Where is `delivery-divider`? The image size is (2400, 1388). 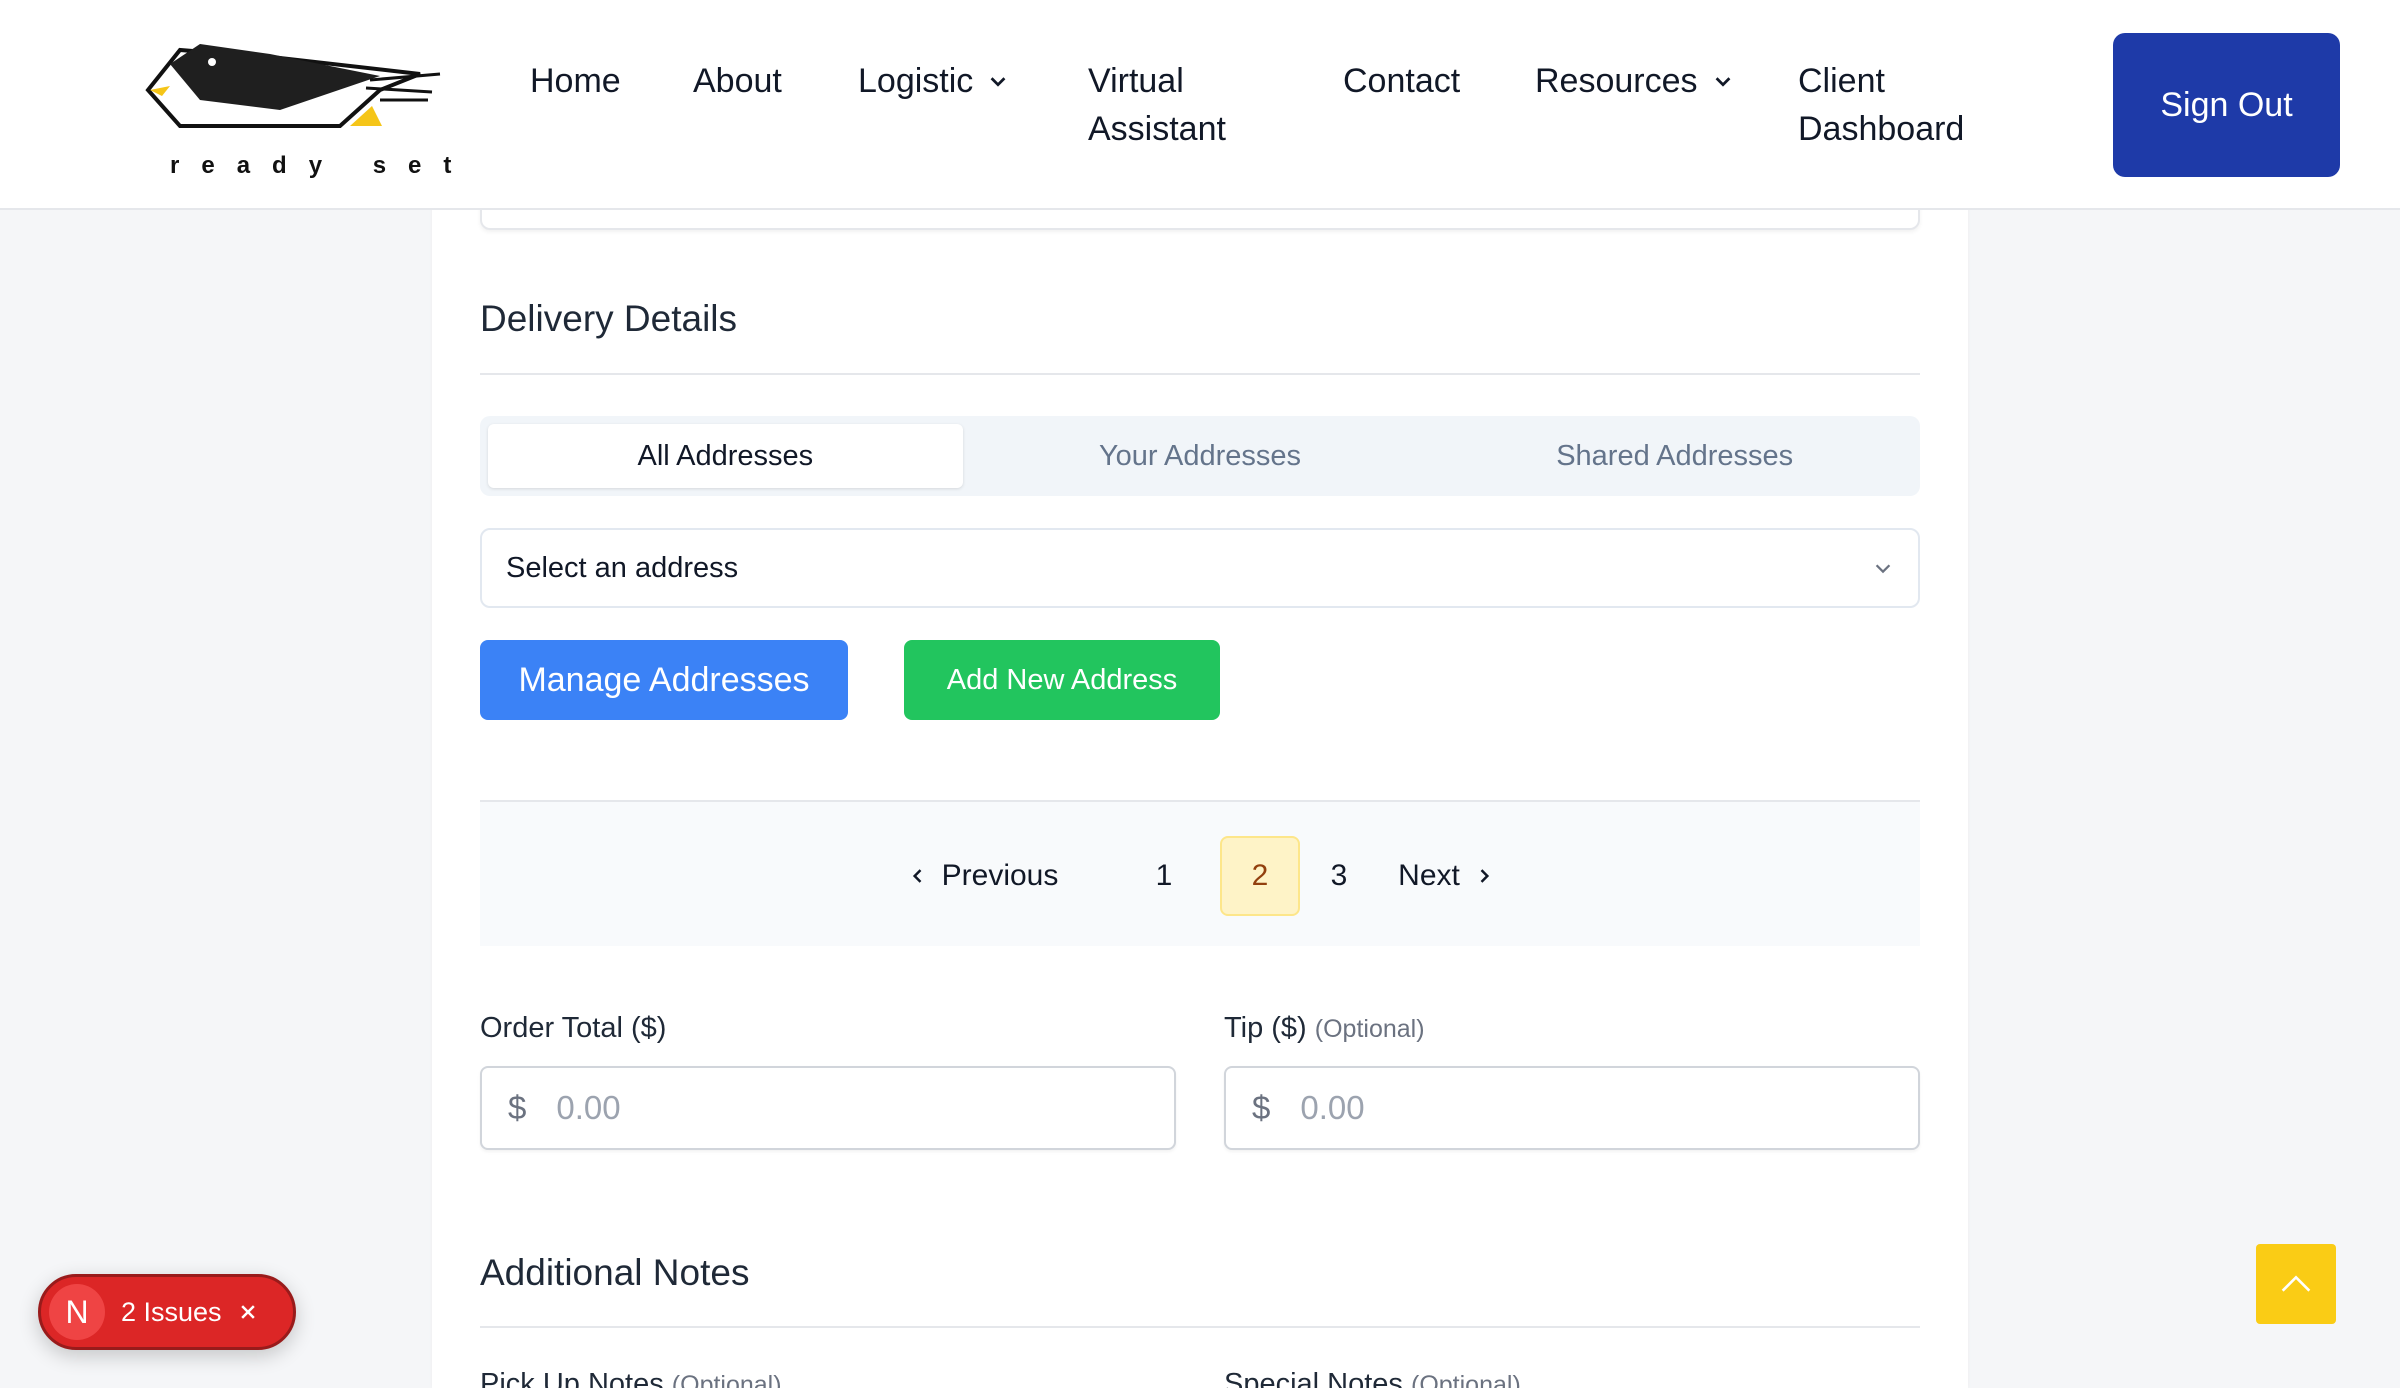 delivery-divider is located at coordinates (1200, 374).